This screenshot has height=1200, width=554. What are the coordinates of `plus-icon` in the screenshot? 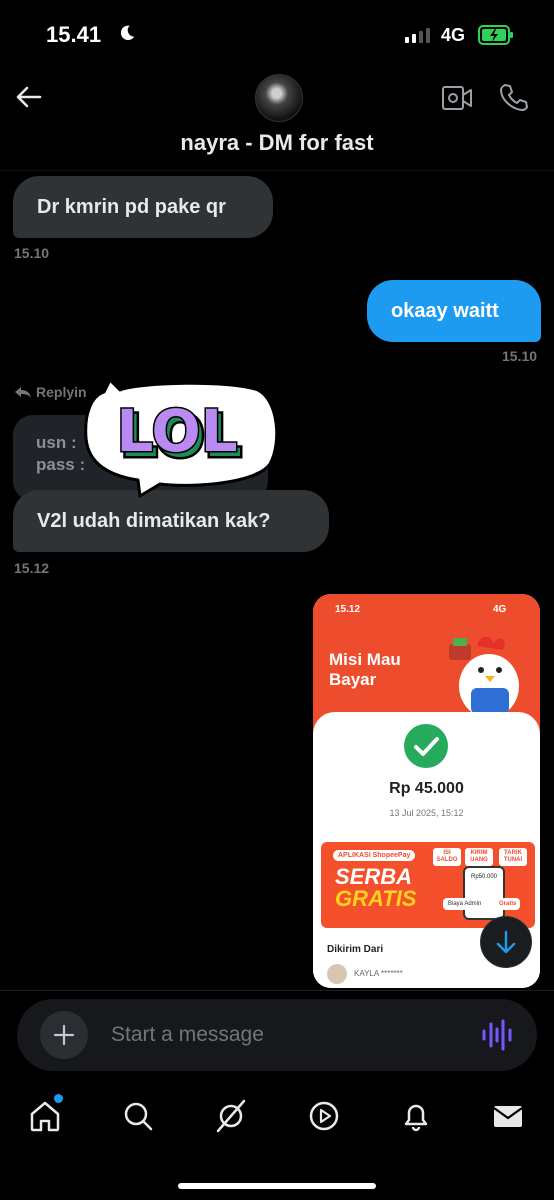 It's located at (64, 1035).